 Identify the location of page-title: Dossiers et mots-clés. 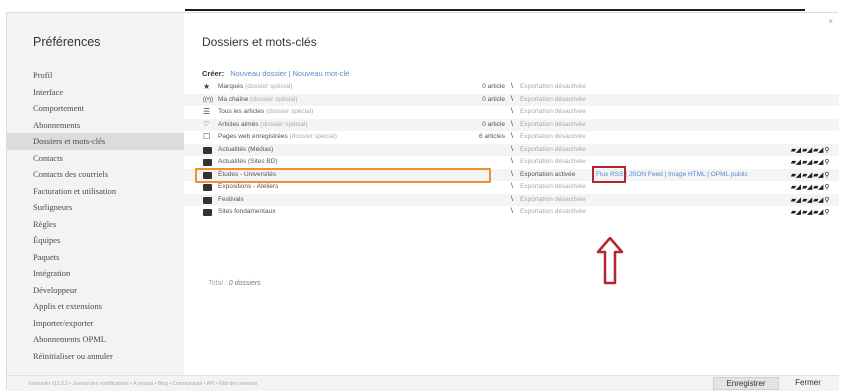
(259, 42).